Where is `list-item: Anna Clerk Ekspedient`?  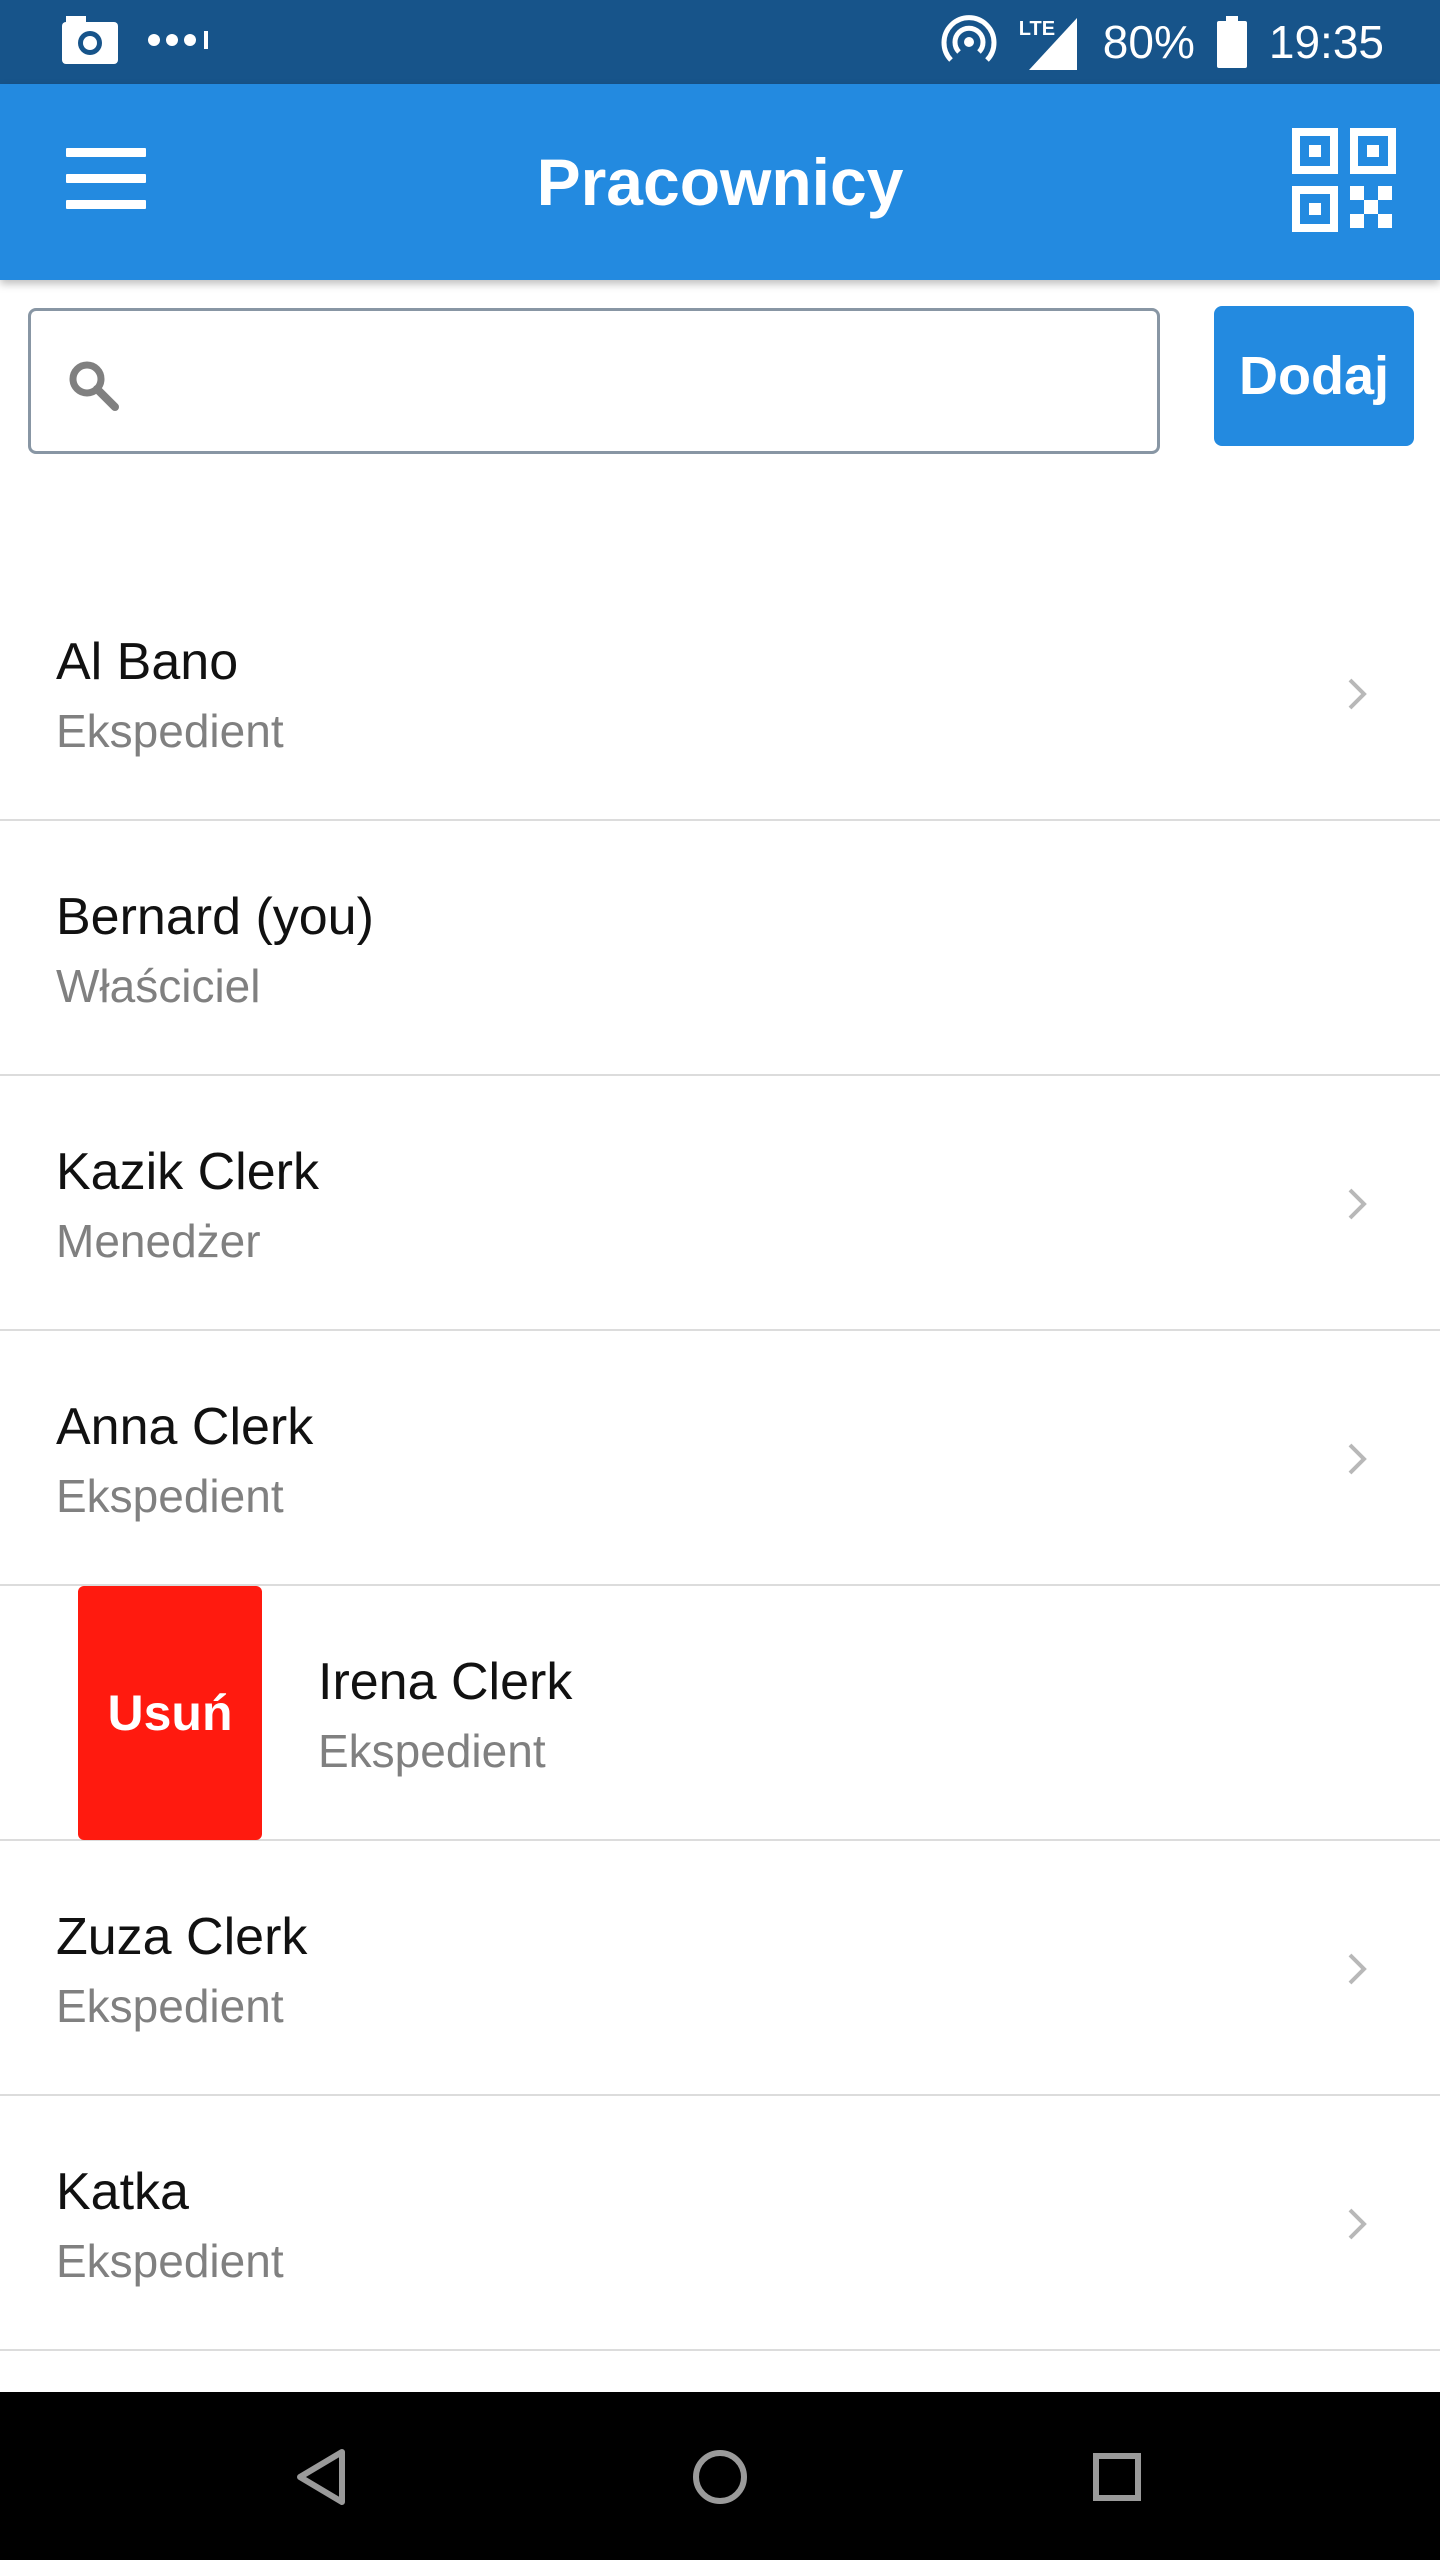 list-item: Anna Clerk Ekspedient is located at coordinates (720, 1458).